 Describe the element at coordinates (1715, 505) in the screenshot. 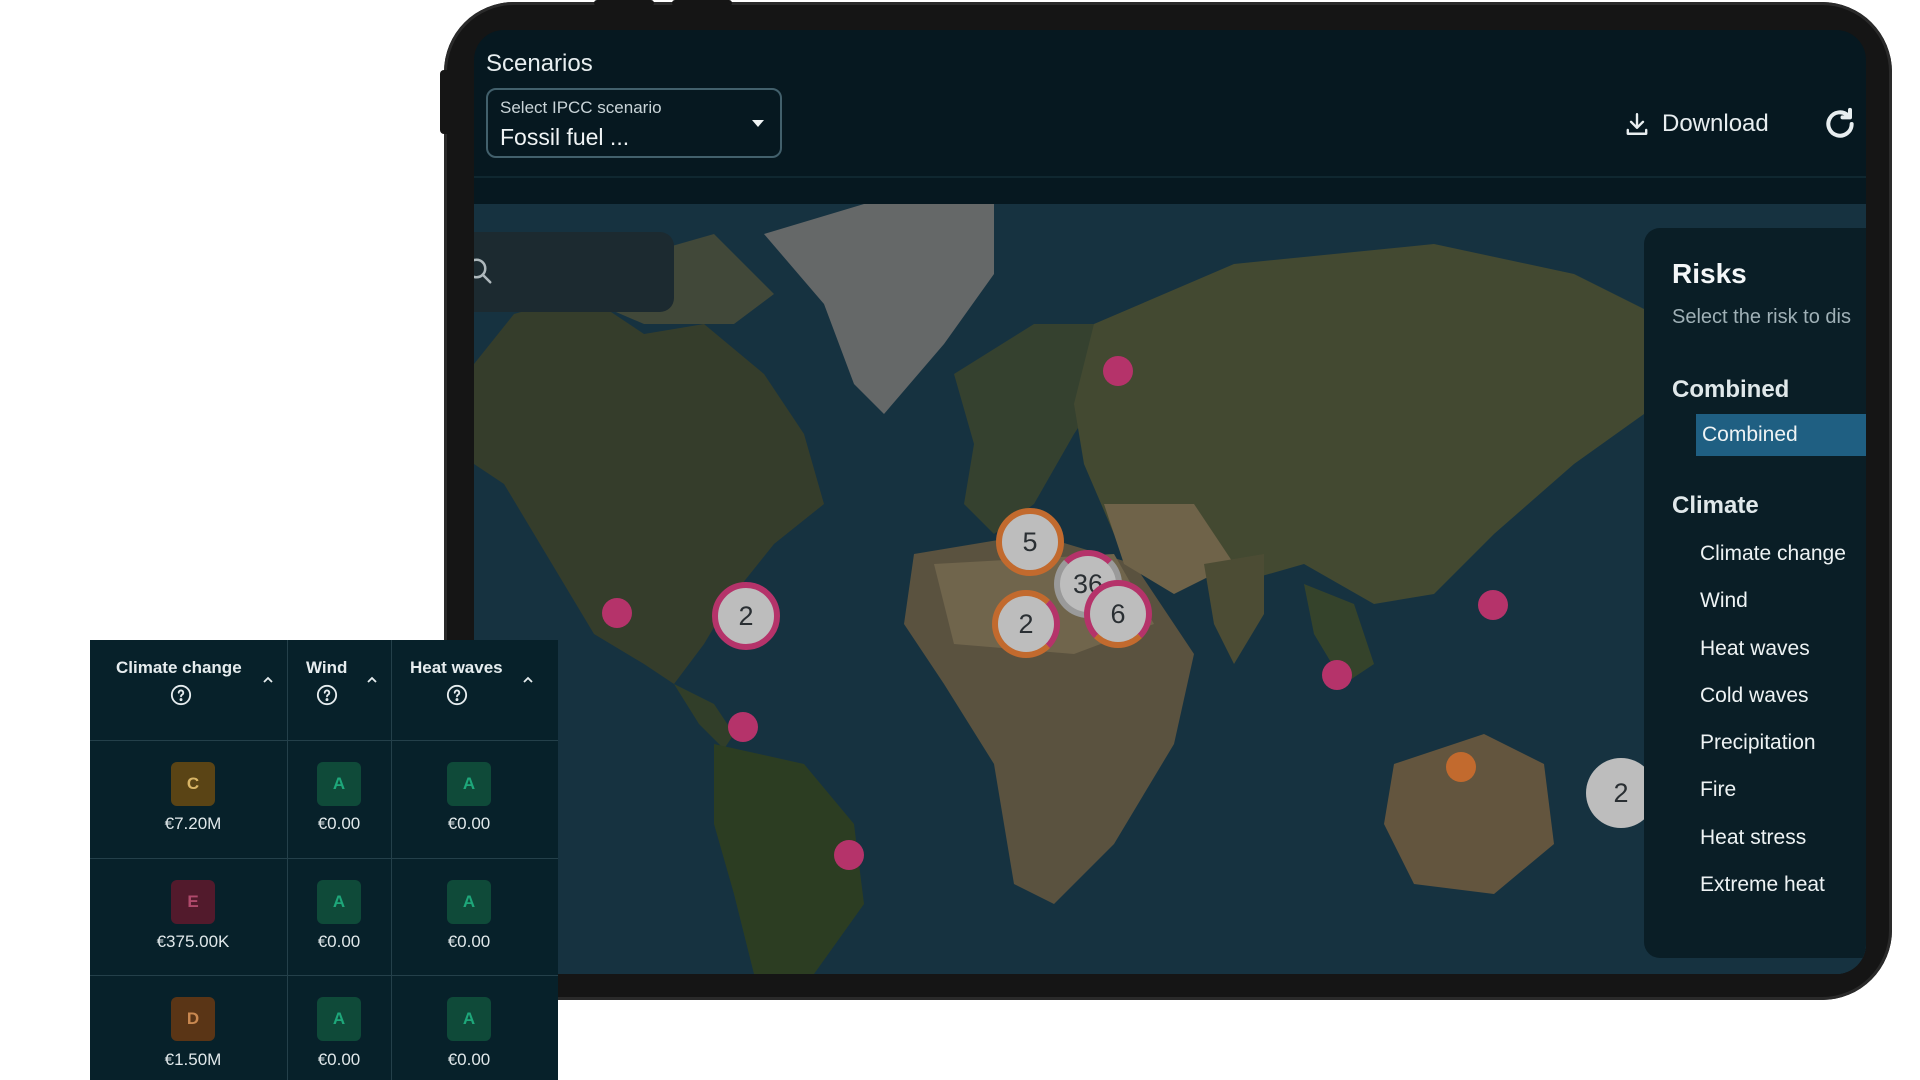

I see `risk-group-climate: Climate` at that location.